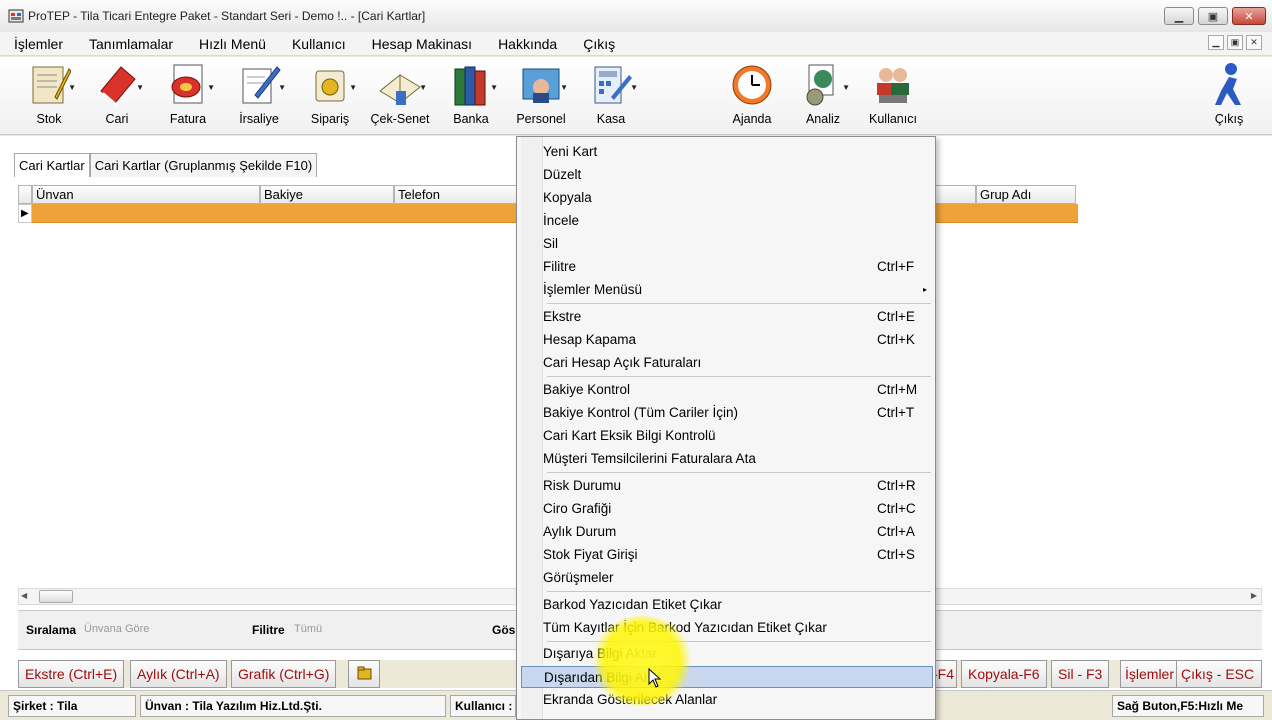  I want to click on toolbar-personel: ▼ Personel, so click(541, 95).